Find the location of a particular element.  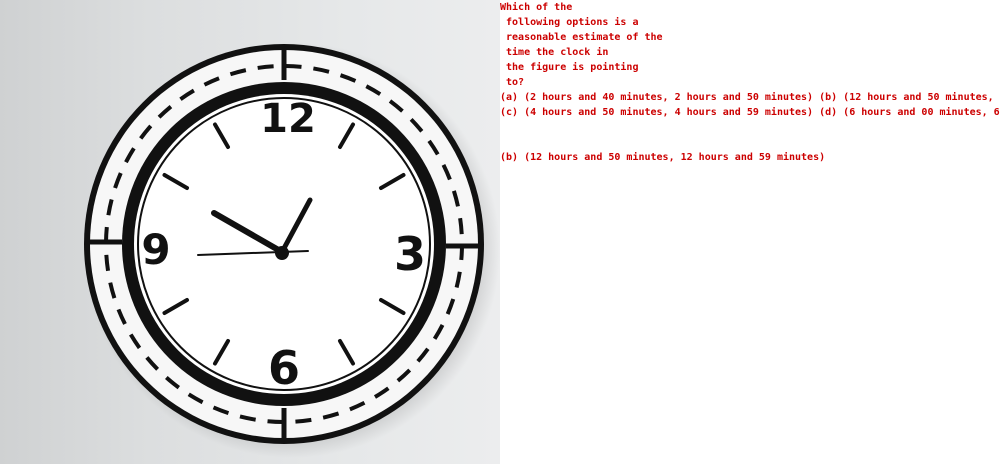

numeral-9: 9 is located at coordinates (155, 249).